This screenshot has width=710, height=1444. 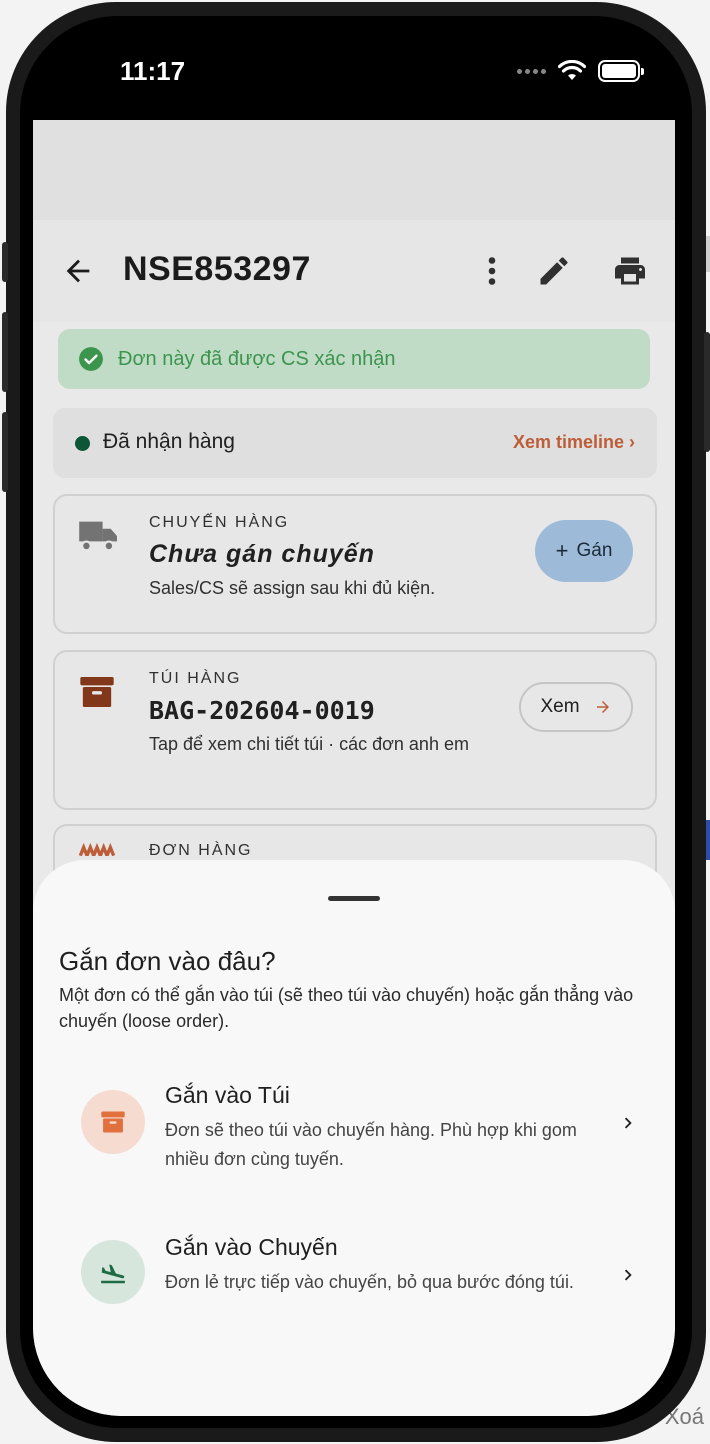 What do you see at coordinates (531, 71) in the screenshot?
I see `signal-icon` at bounding box center [531, 71].